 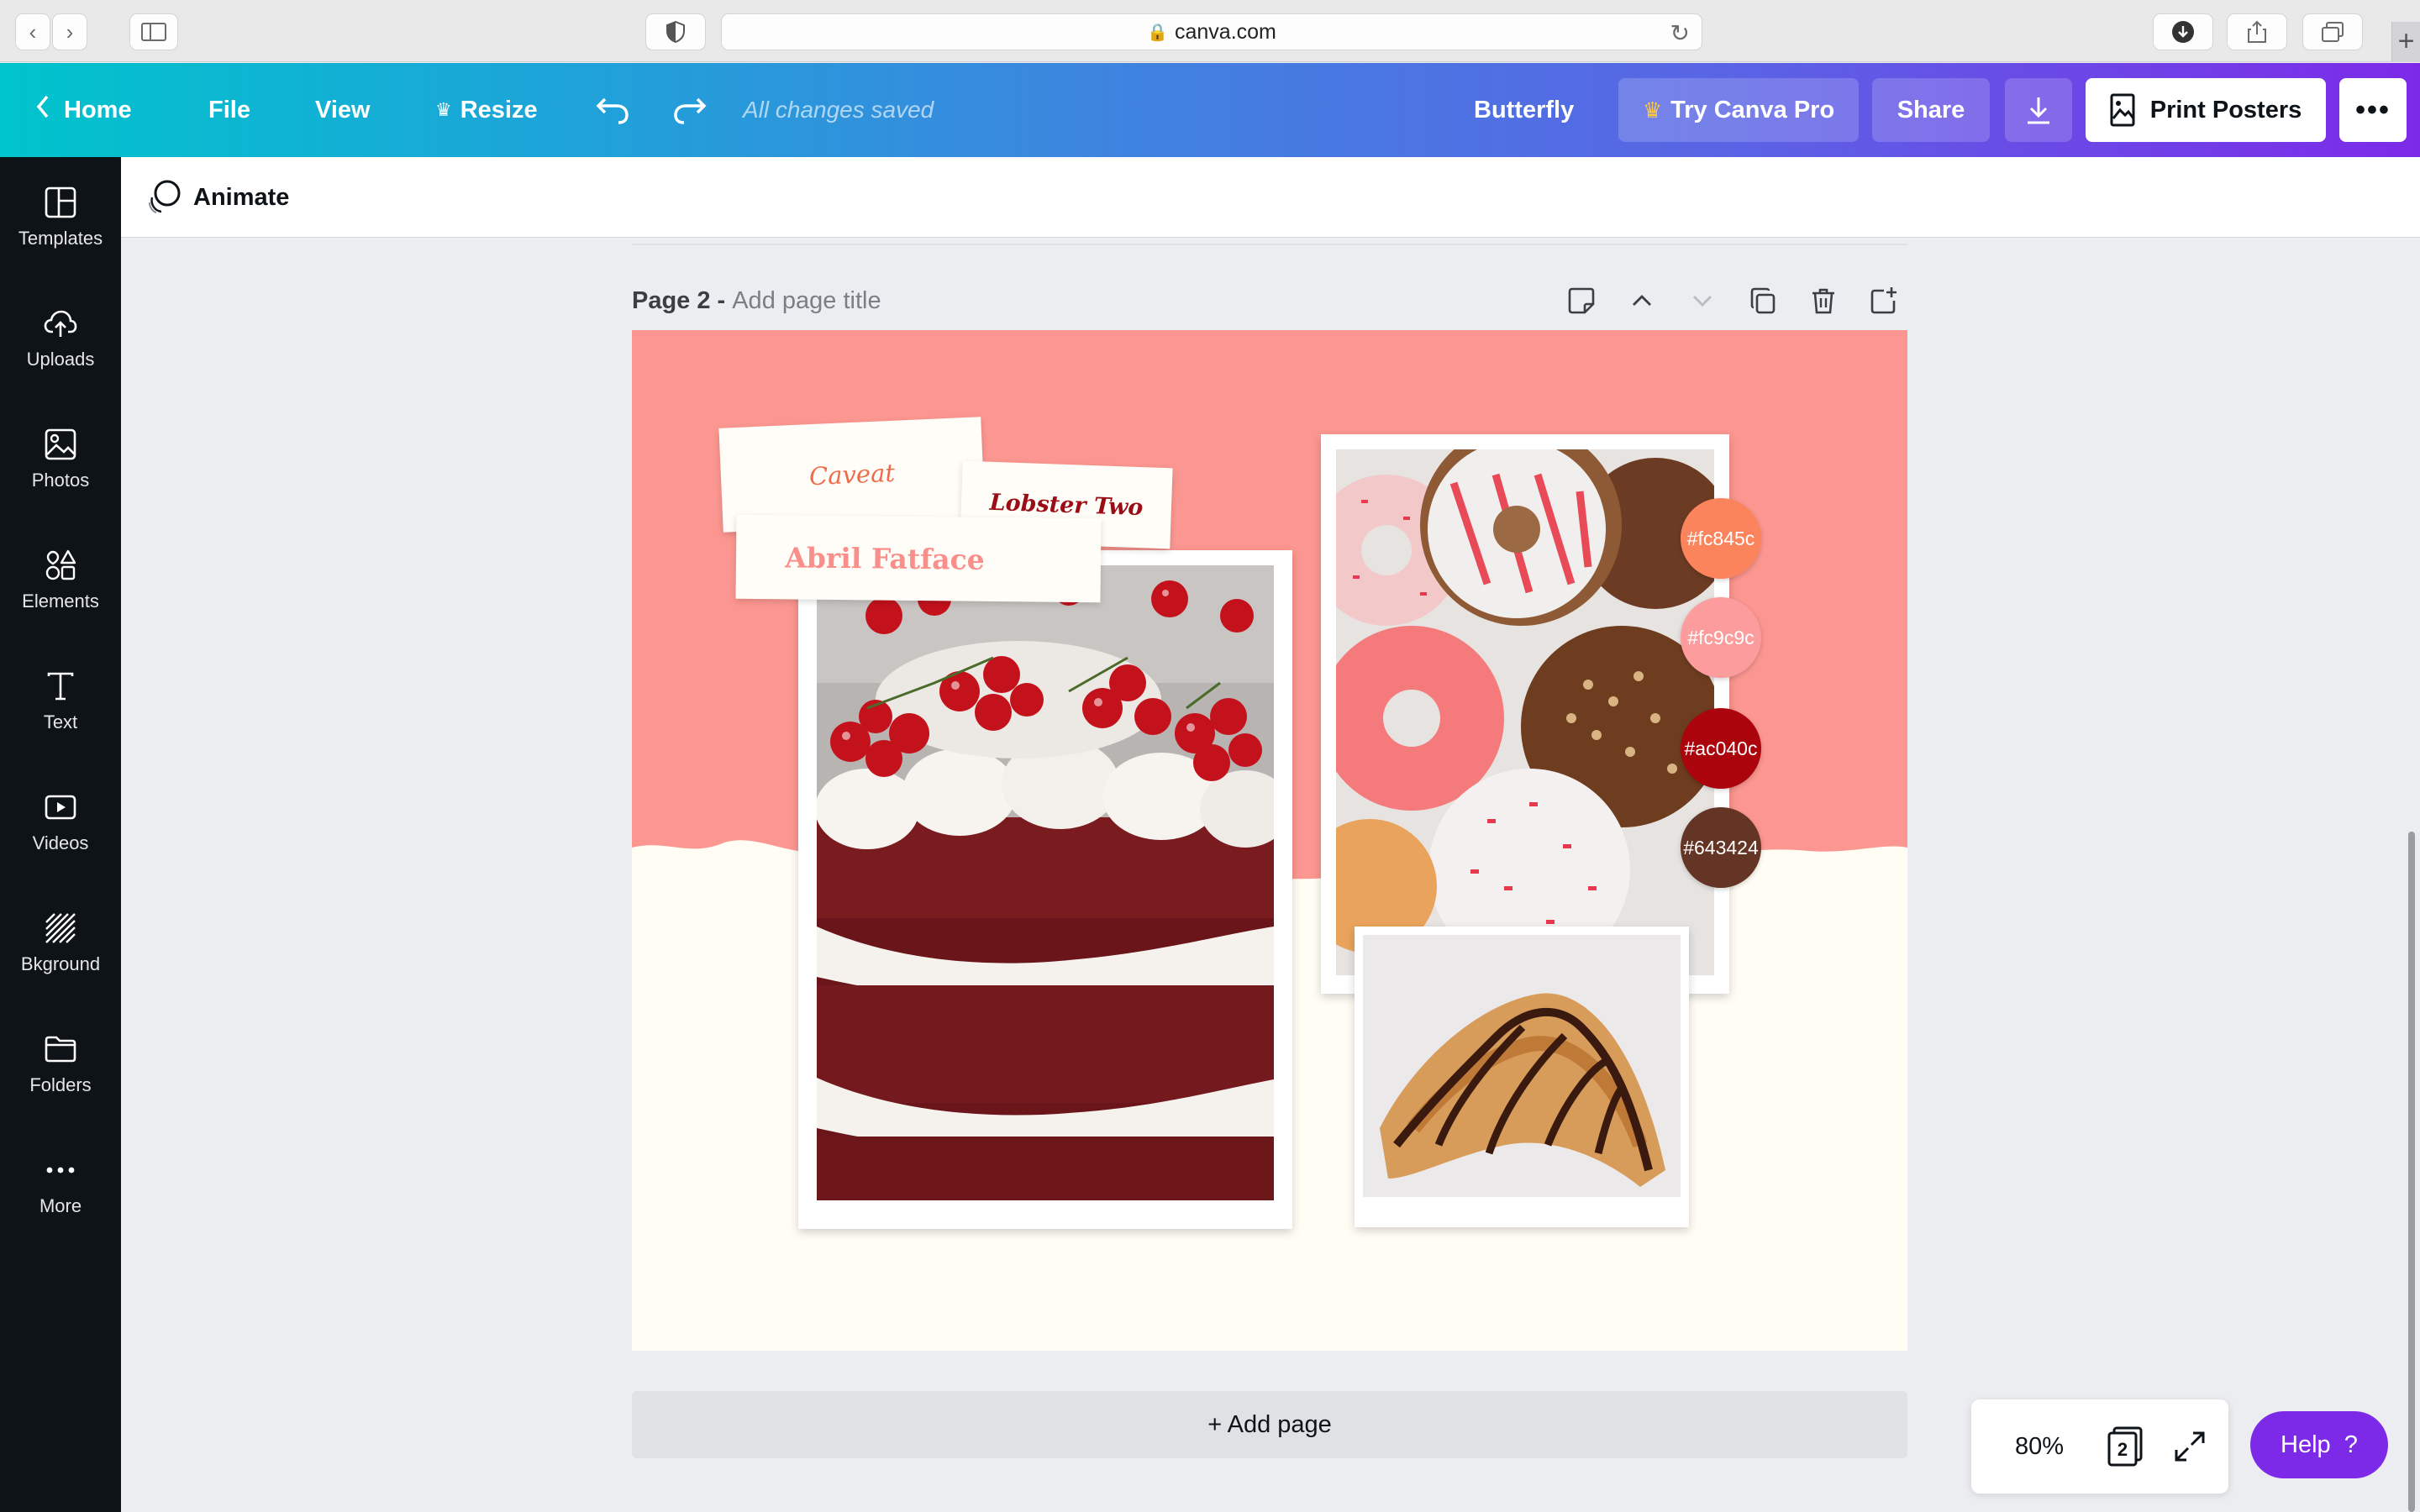 I want to click on color-swatch-3: #ac040c, so click(x=1721, y=748).